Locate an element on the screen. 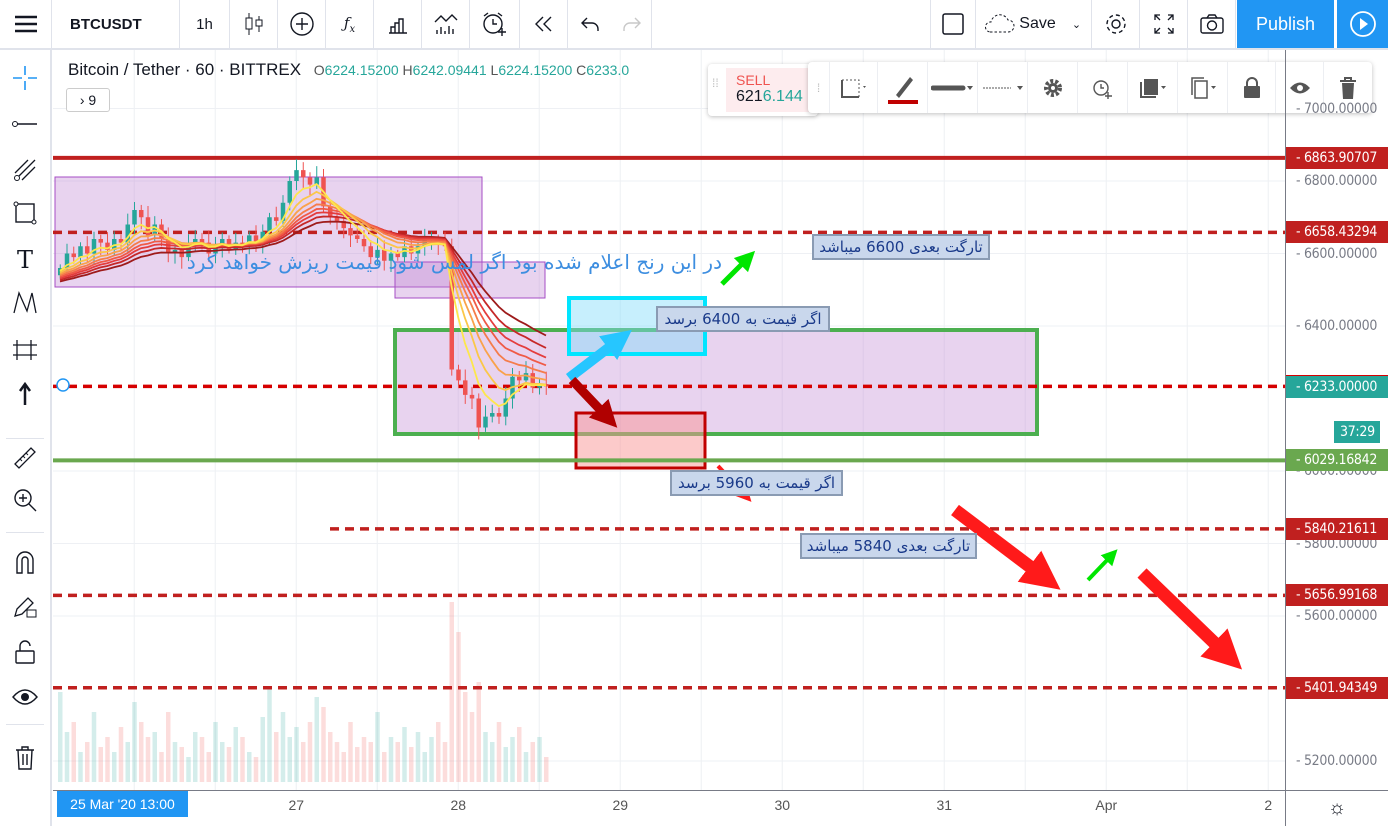 The image size is (1388, 826). visual-order-button is located at coordinates (1153, 87).